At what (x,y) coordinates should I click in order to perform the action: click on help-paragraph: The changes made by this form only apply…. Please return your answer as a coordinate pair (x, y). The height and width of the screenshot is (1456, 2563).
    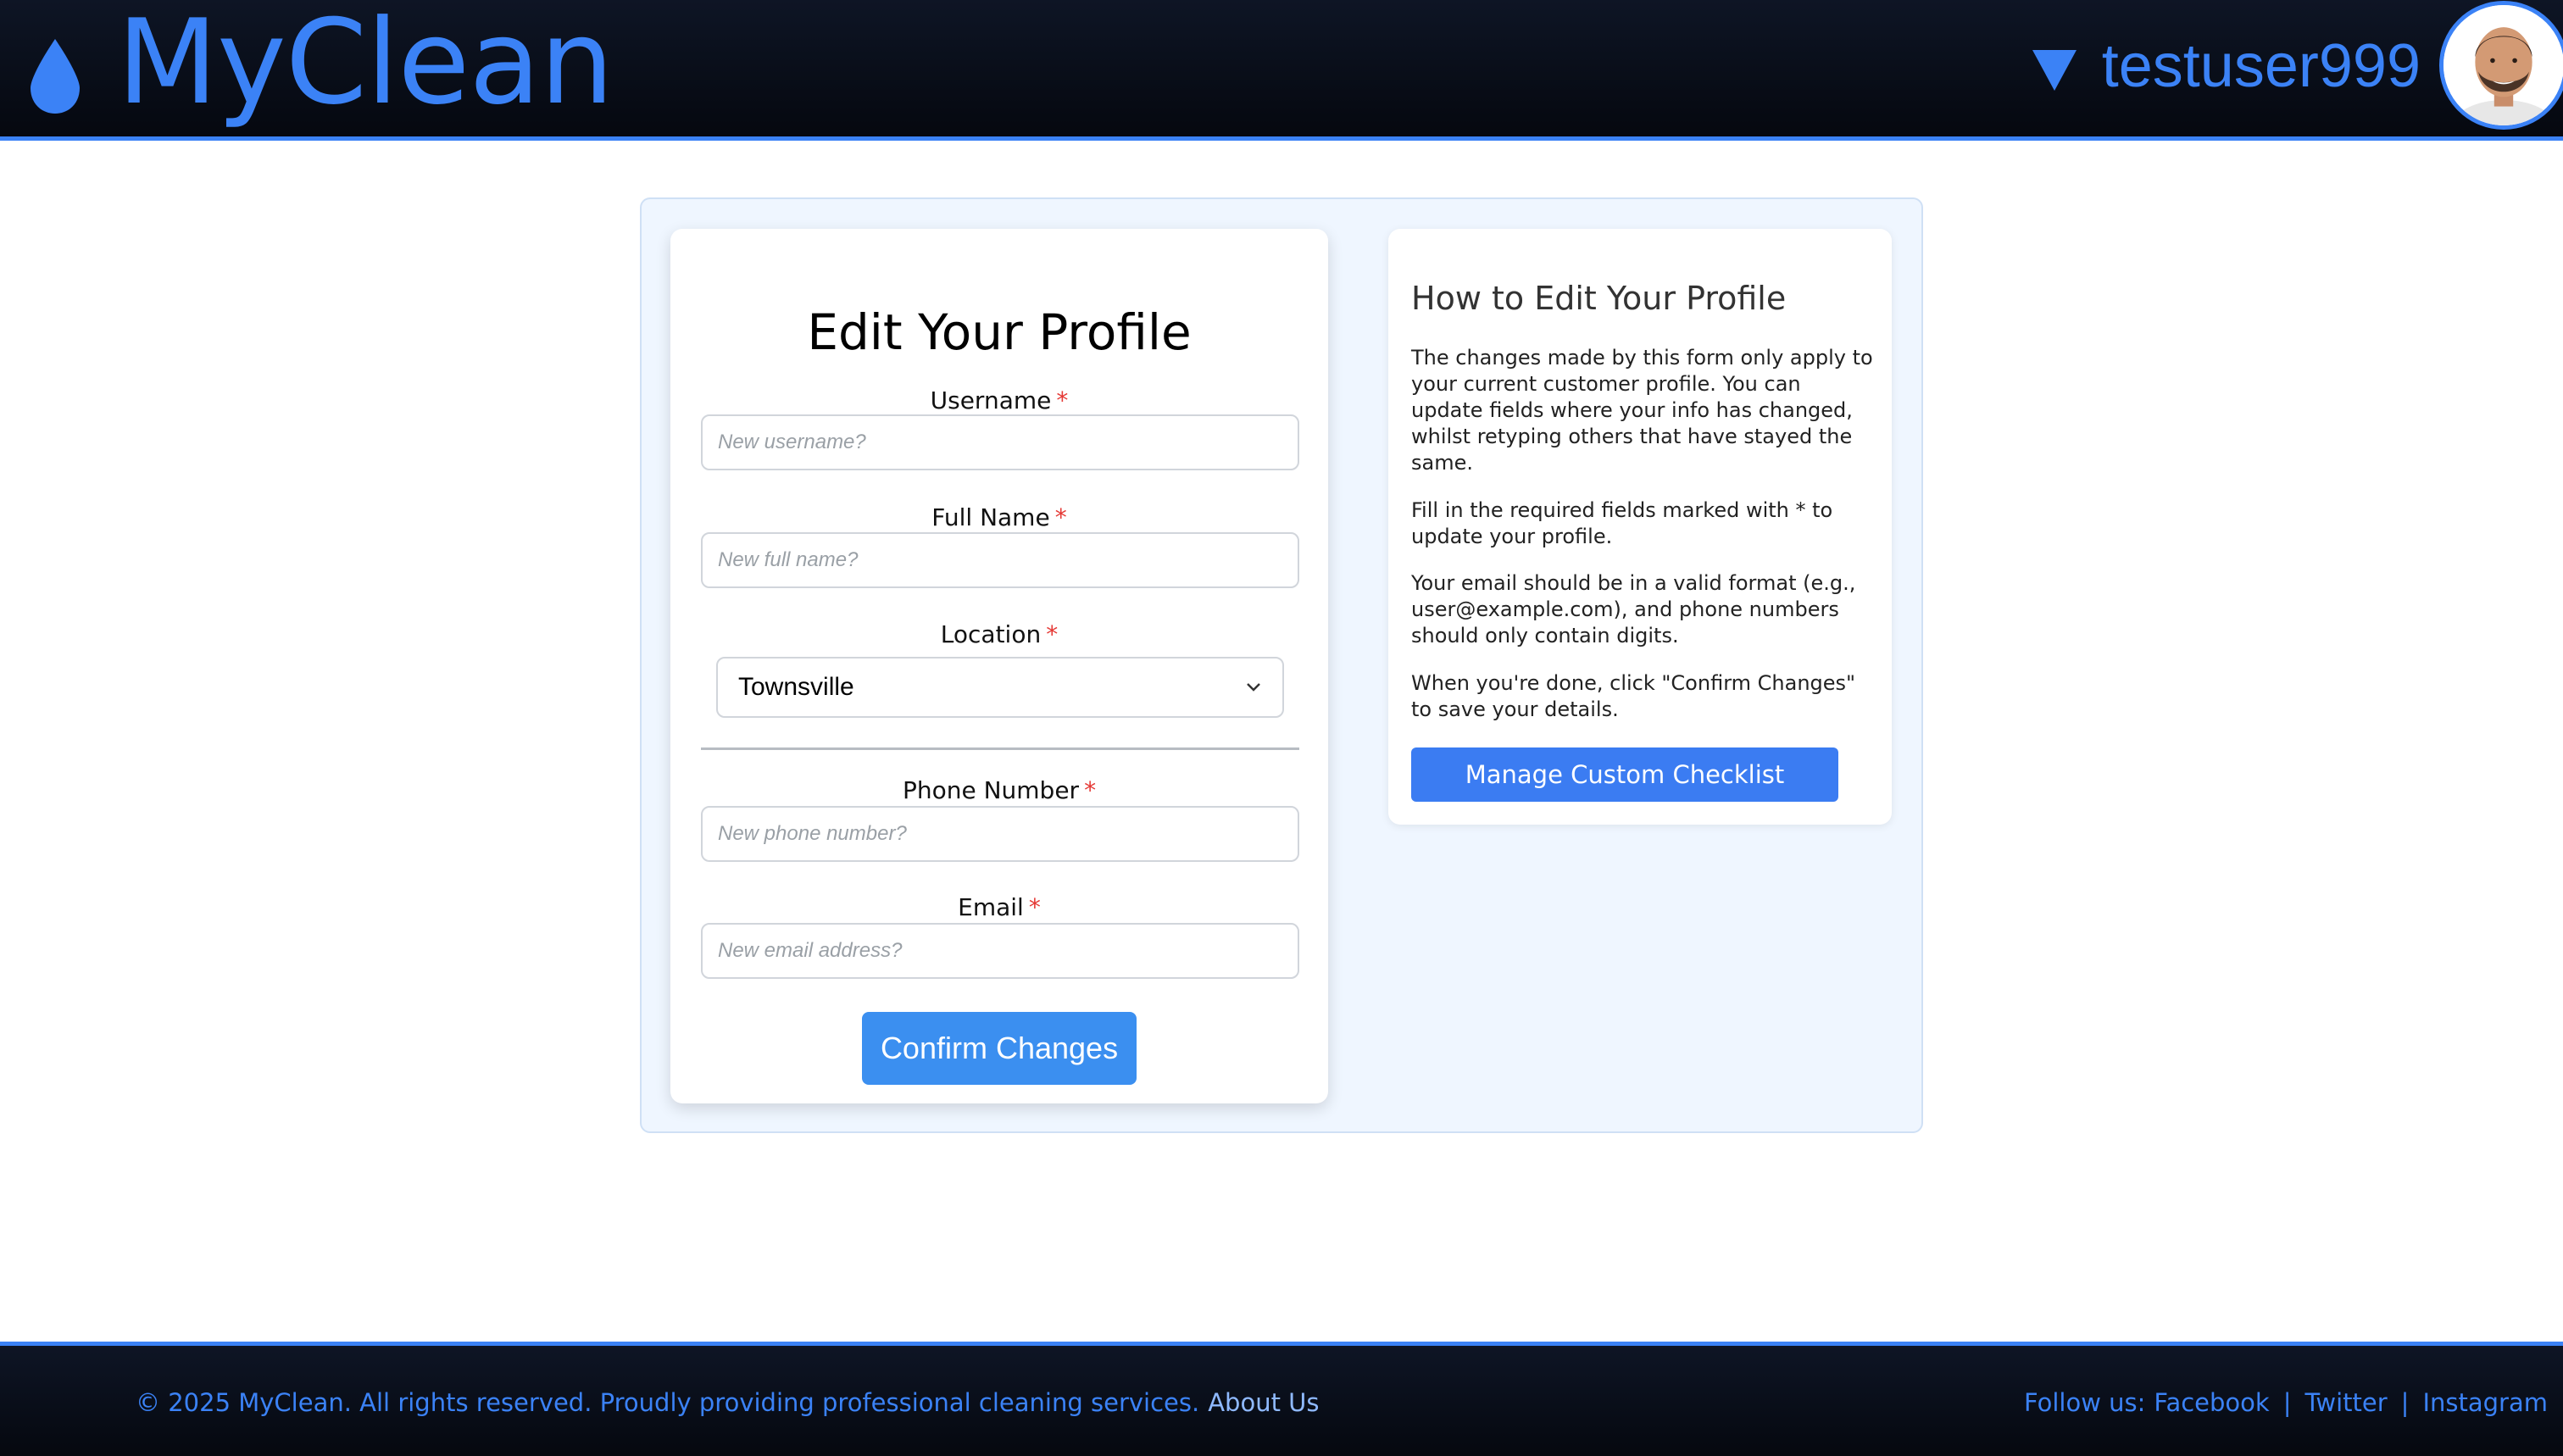
    Looking at the image, I should click on (1642, 410).